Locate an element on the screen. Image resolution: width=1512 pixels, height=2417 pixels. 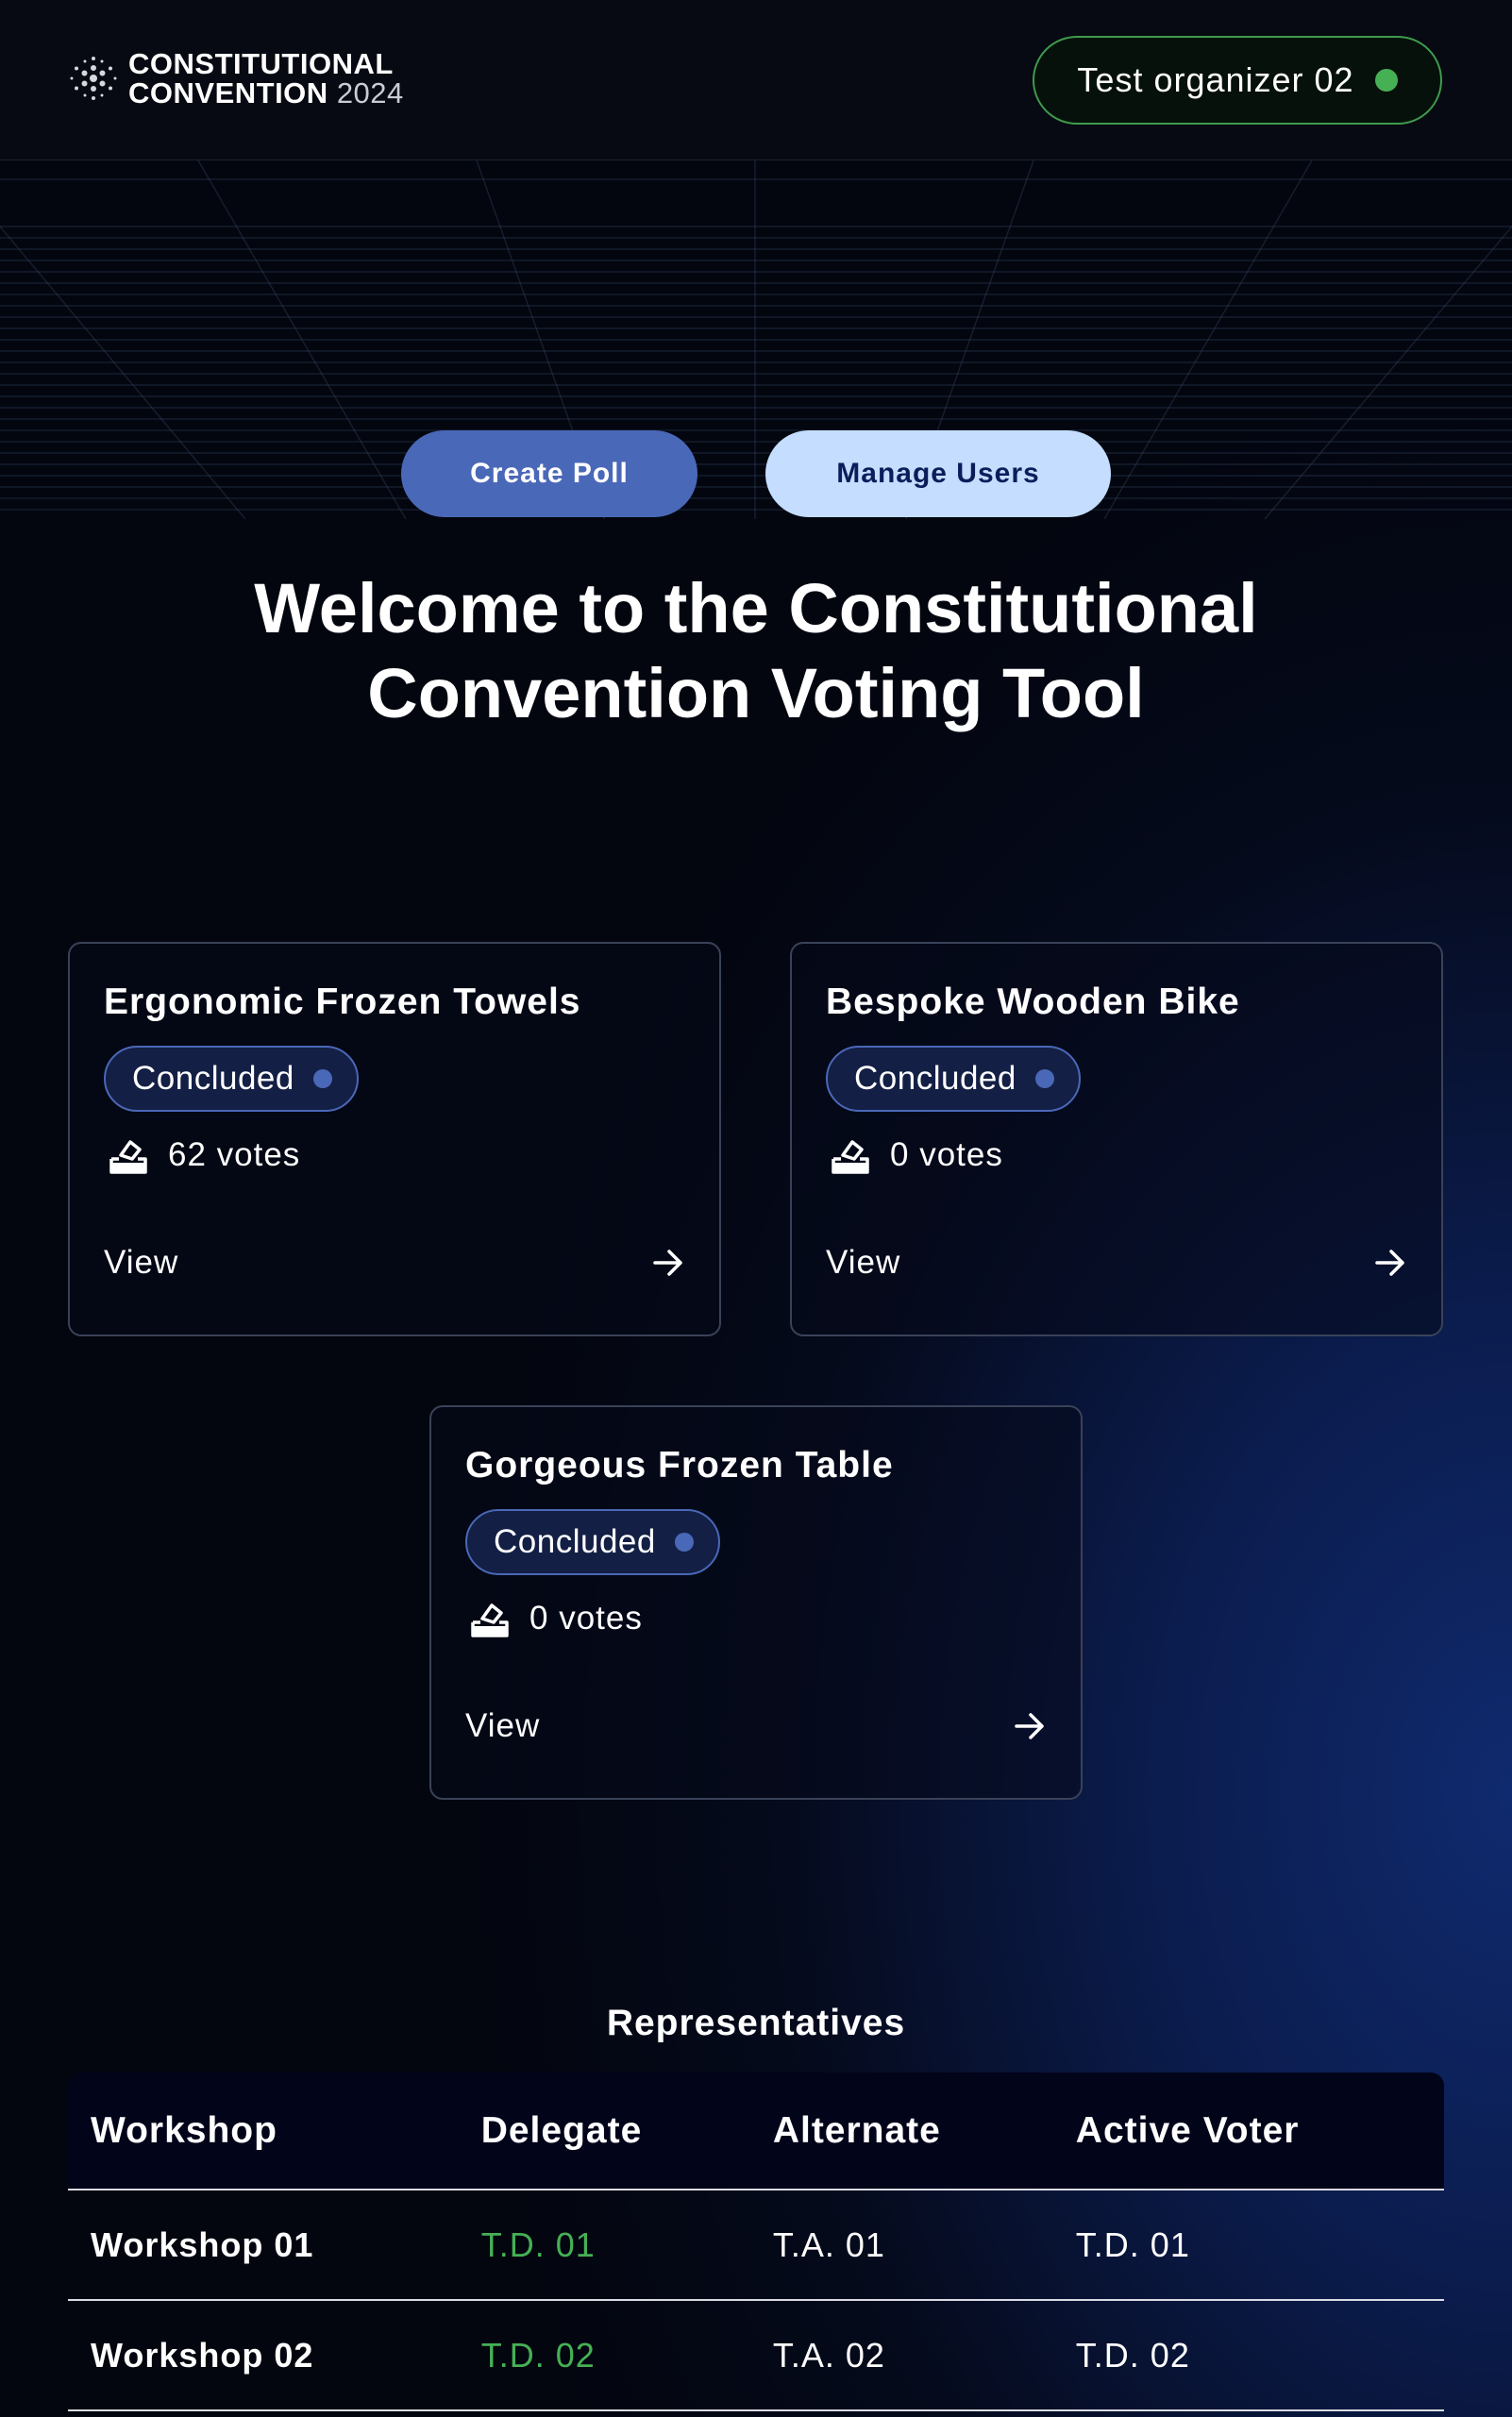
page-title-line-2: Convention Voting Tool is located at coordinates (756, 693).